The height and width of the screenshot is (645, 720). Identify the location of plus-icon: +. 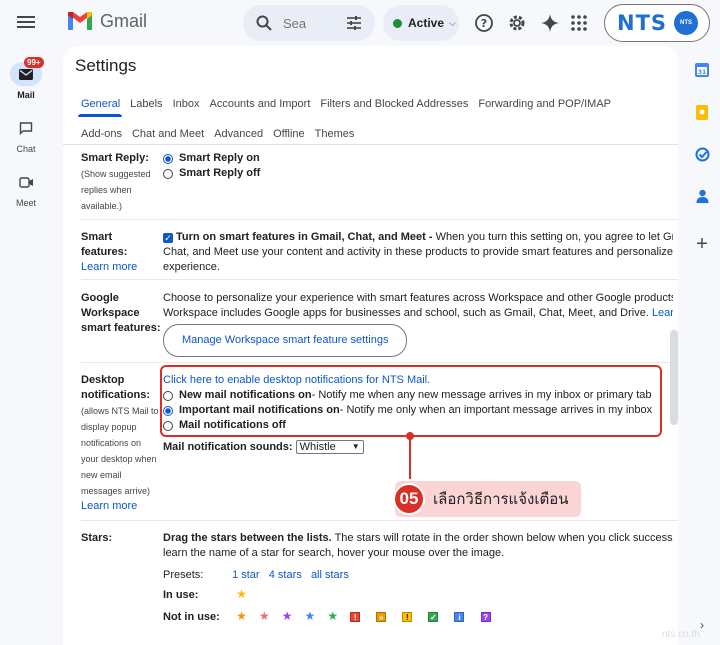
(702, 243).